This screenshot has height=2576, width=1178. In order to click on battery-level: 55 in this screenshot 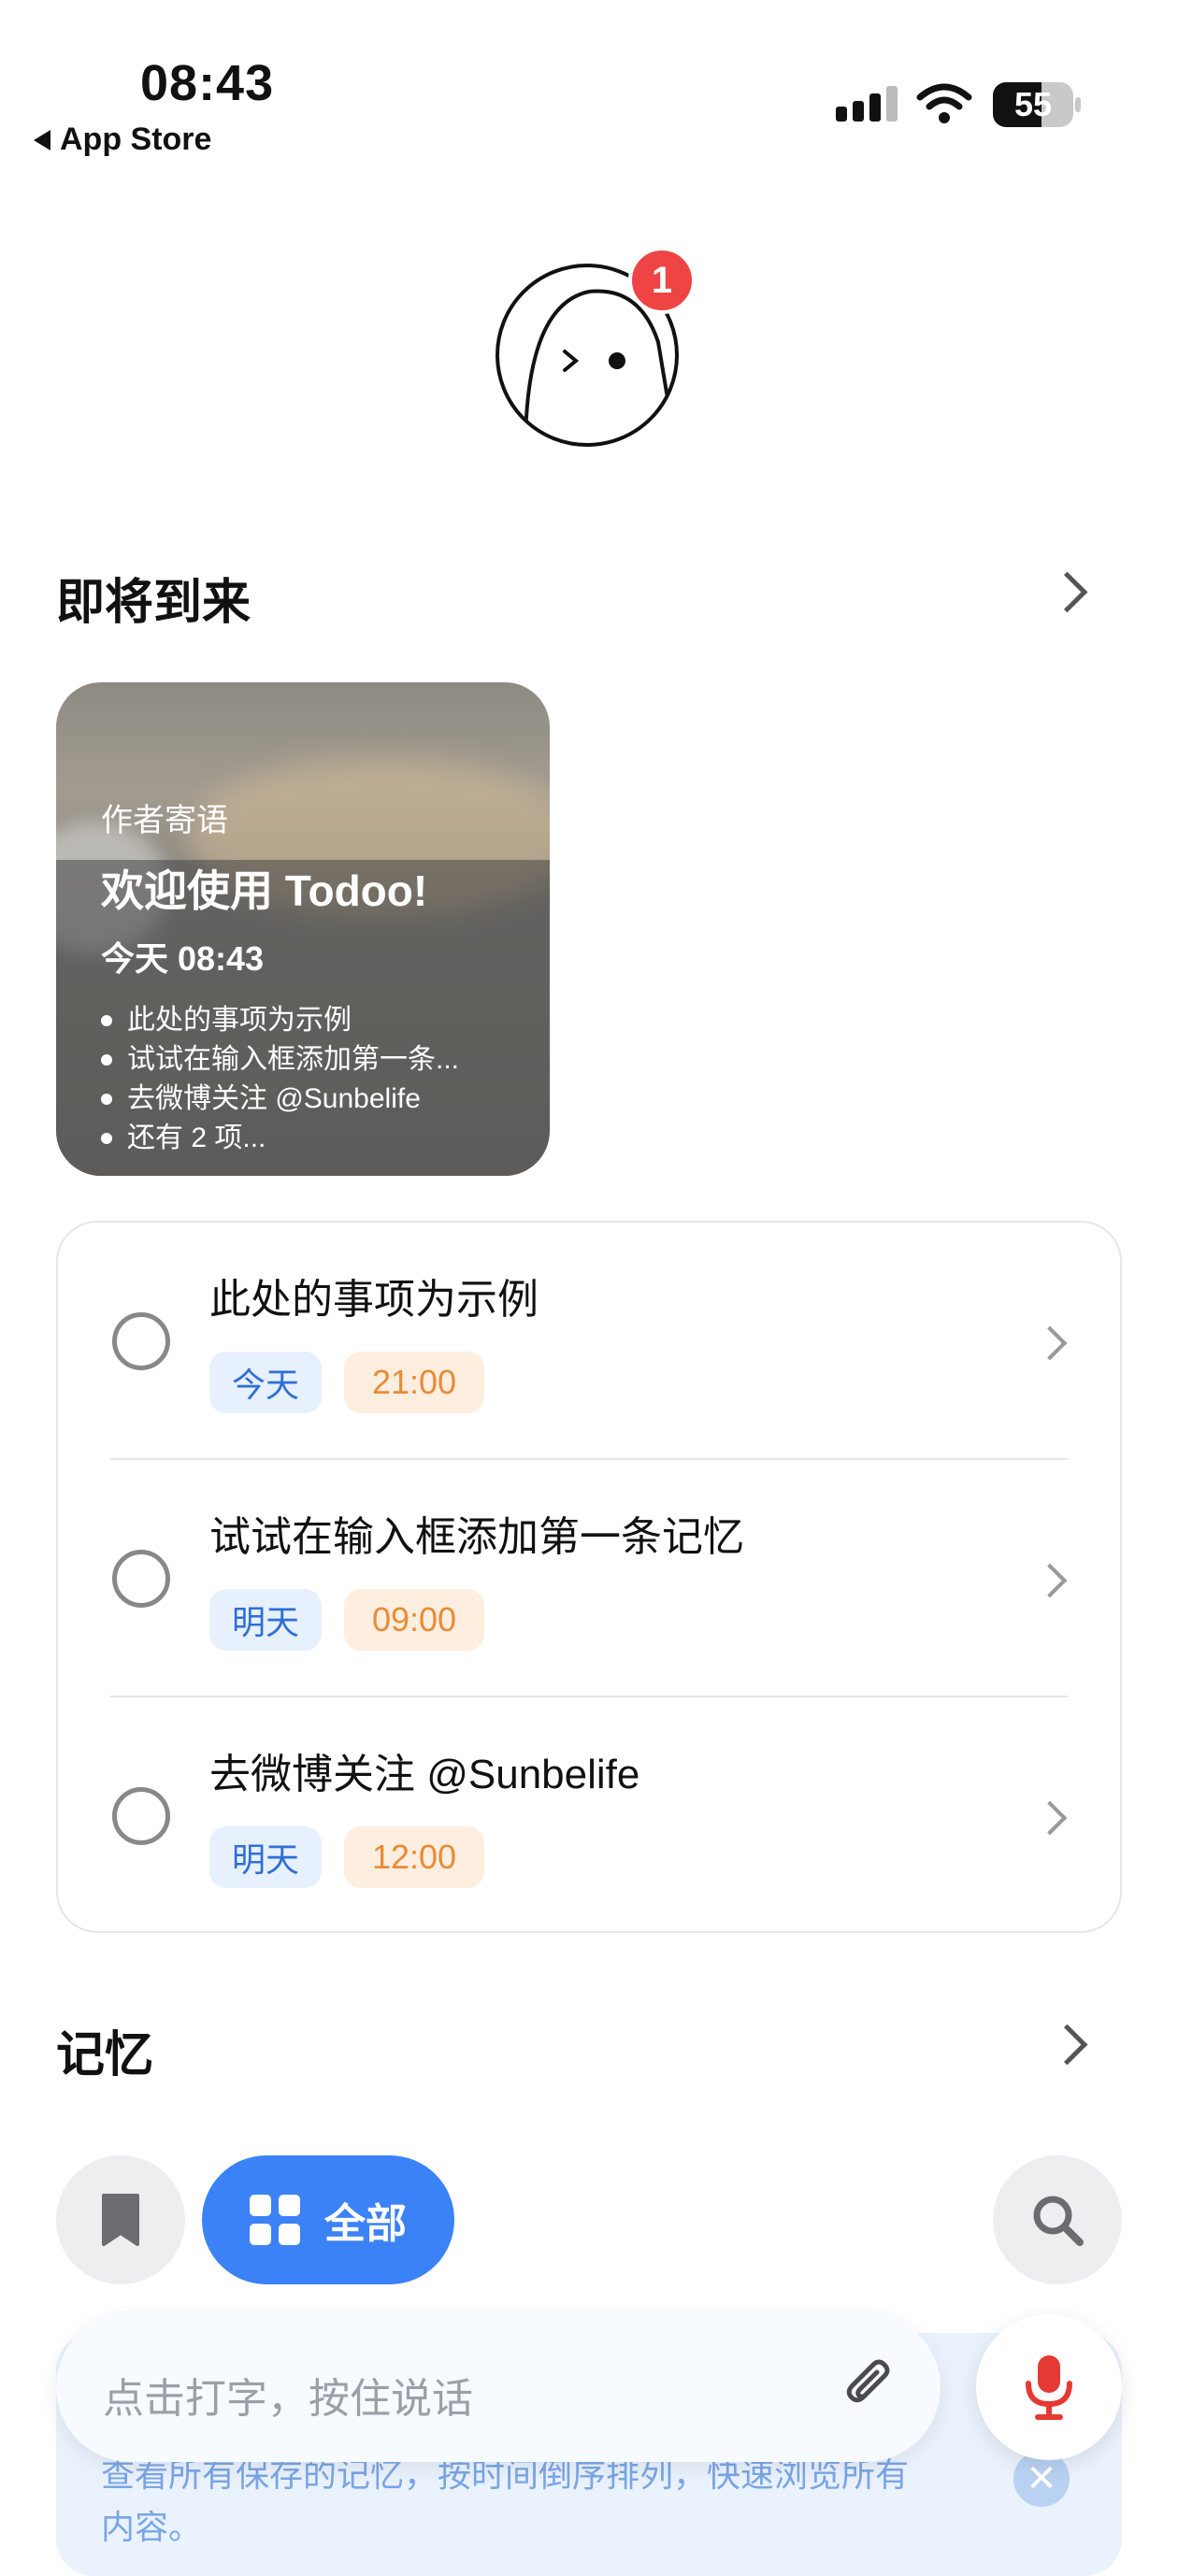, I will do `click(1033, 104)`.